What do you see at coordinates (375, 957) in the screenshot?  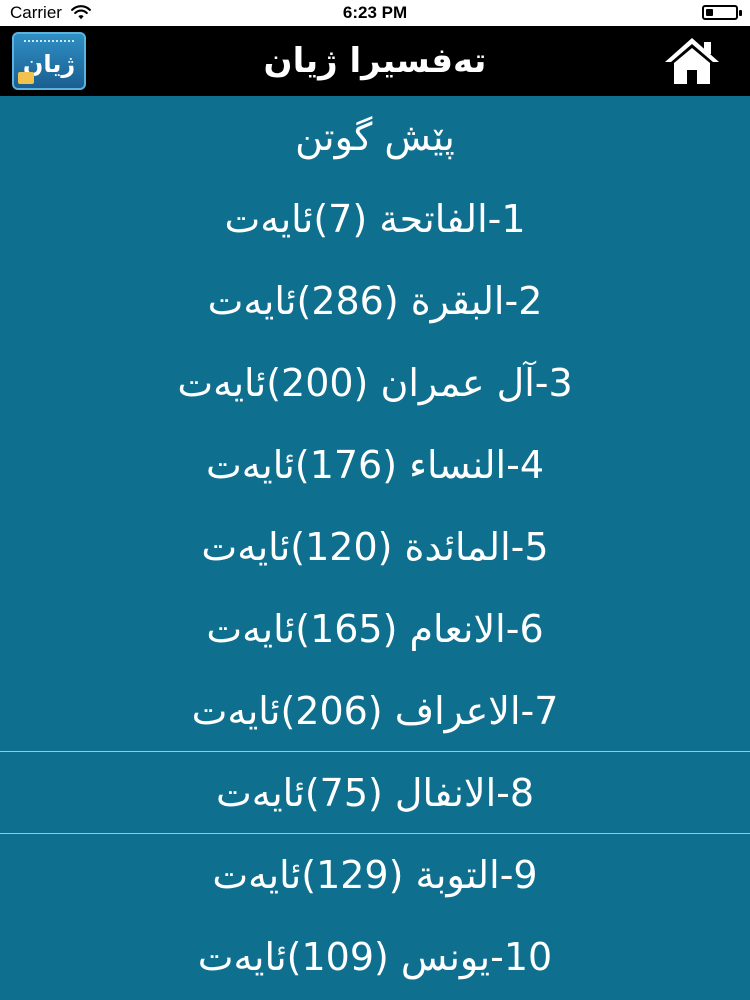 I see `chapter-item: 10-یونس (109)ئایەت` at bounding box center [375, 957].